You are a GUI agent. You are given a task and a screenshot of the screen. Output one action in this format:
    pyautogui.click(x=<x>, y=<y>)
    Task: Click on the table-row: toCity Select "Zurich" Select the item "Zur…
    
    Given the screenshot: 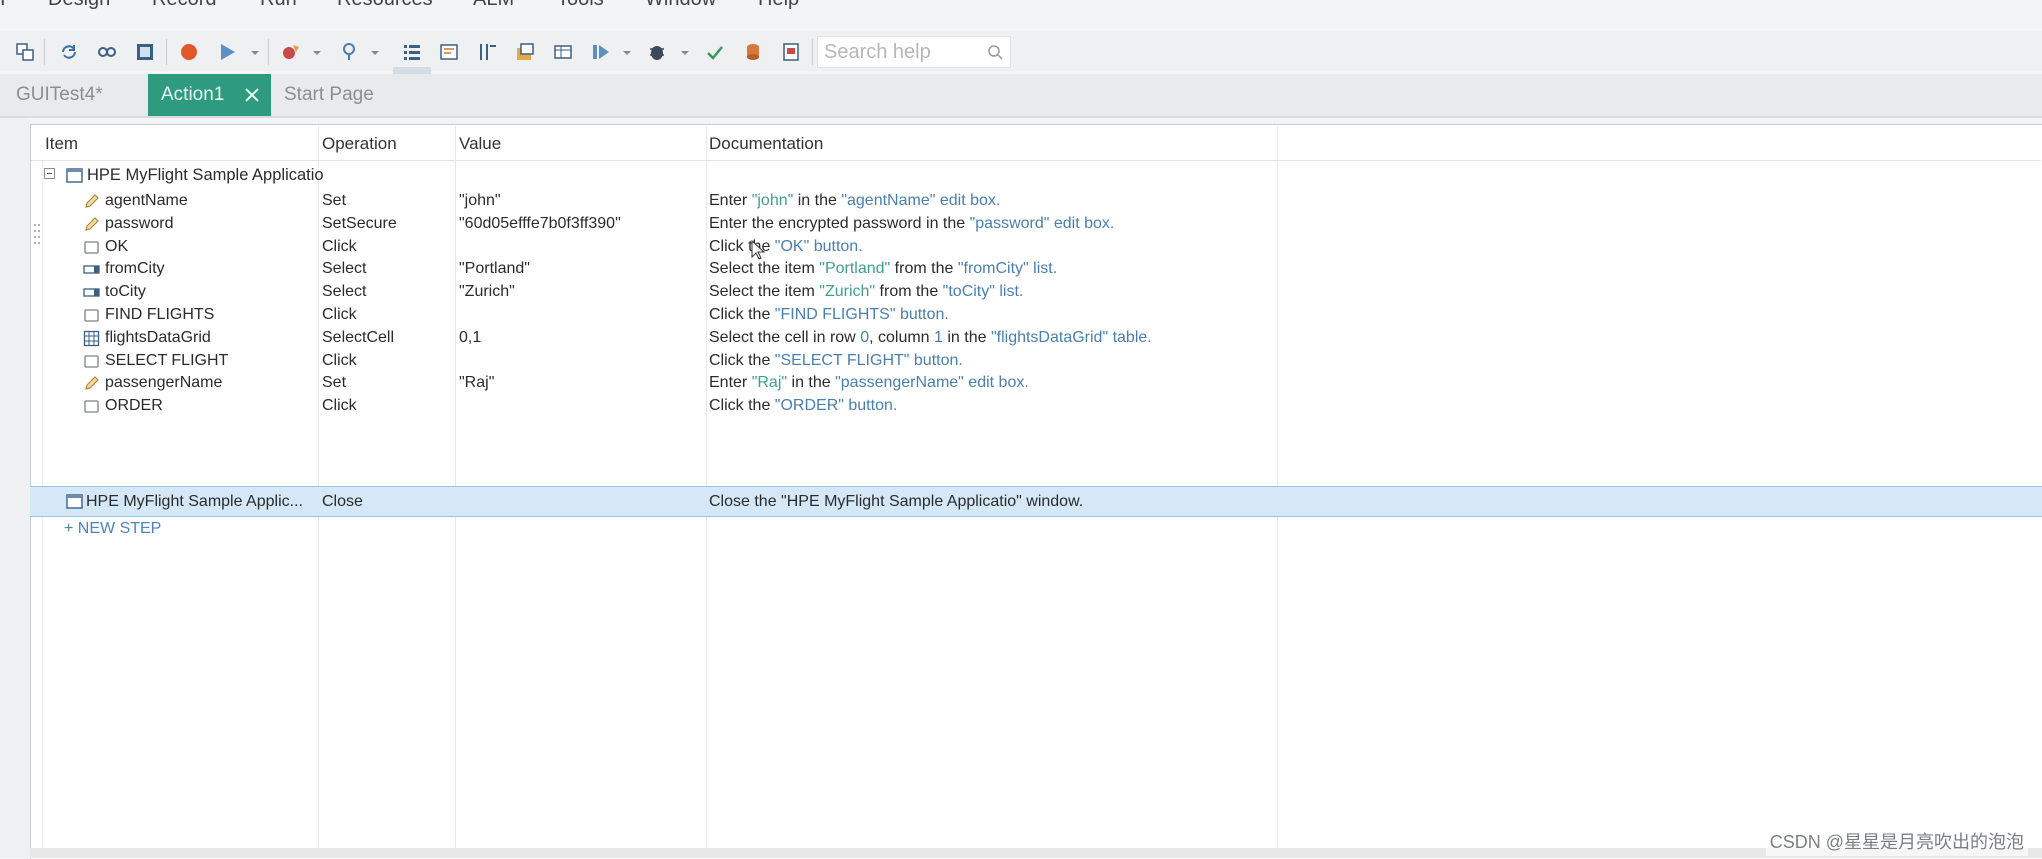 What is the action you would take?
    pyautogui.click(x=1036, y=292)
    